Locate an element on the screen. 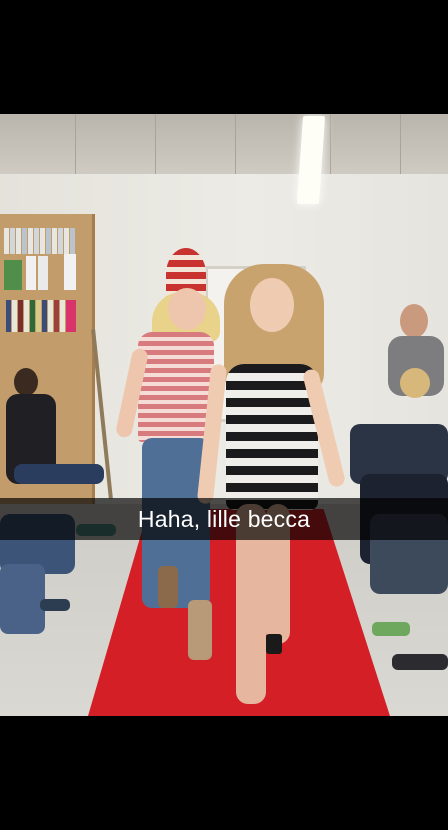  bottom-letterbox is located at coordinates (224, 773).